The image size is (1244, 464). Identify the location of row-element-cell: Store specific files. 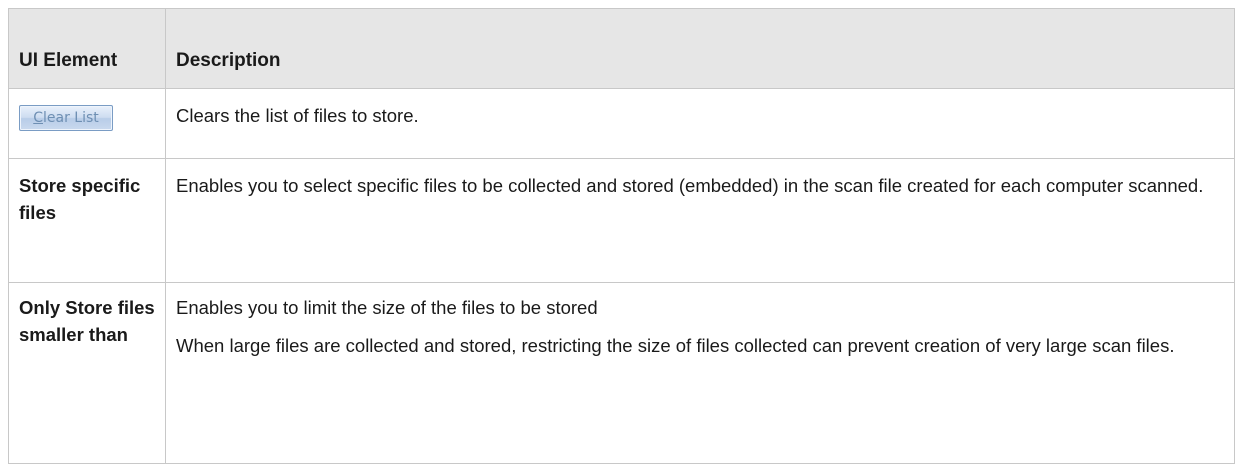
(87, 220).